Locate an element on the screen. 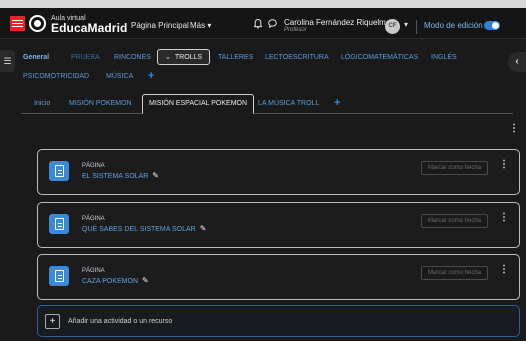  brand-title: EducaMadrid is located at coordinates (89, 28).